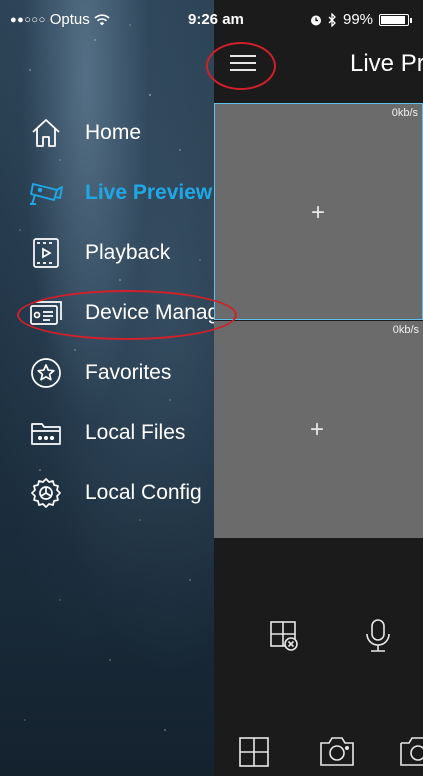  I want to click on page-title: Live Preview, so click(386, 63).